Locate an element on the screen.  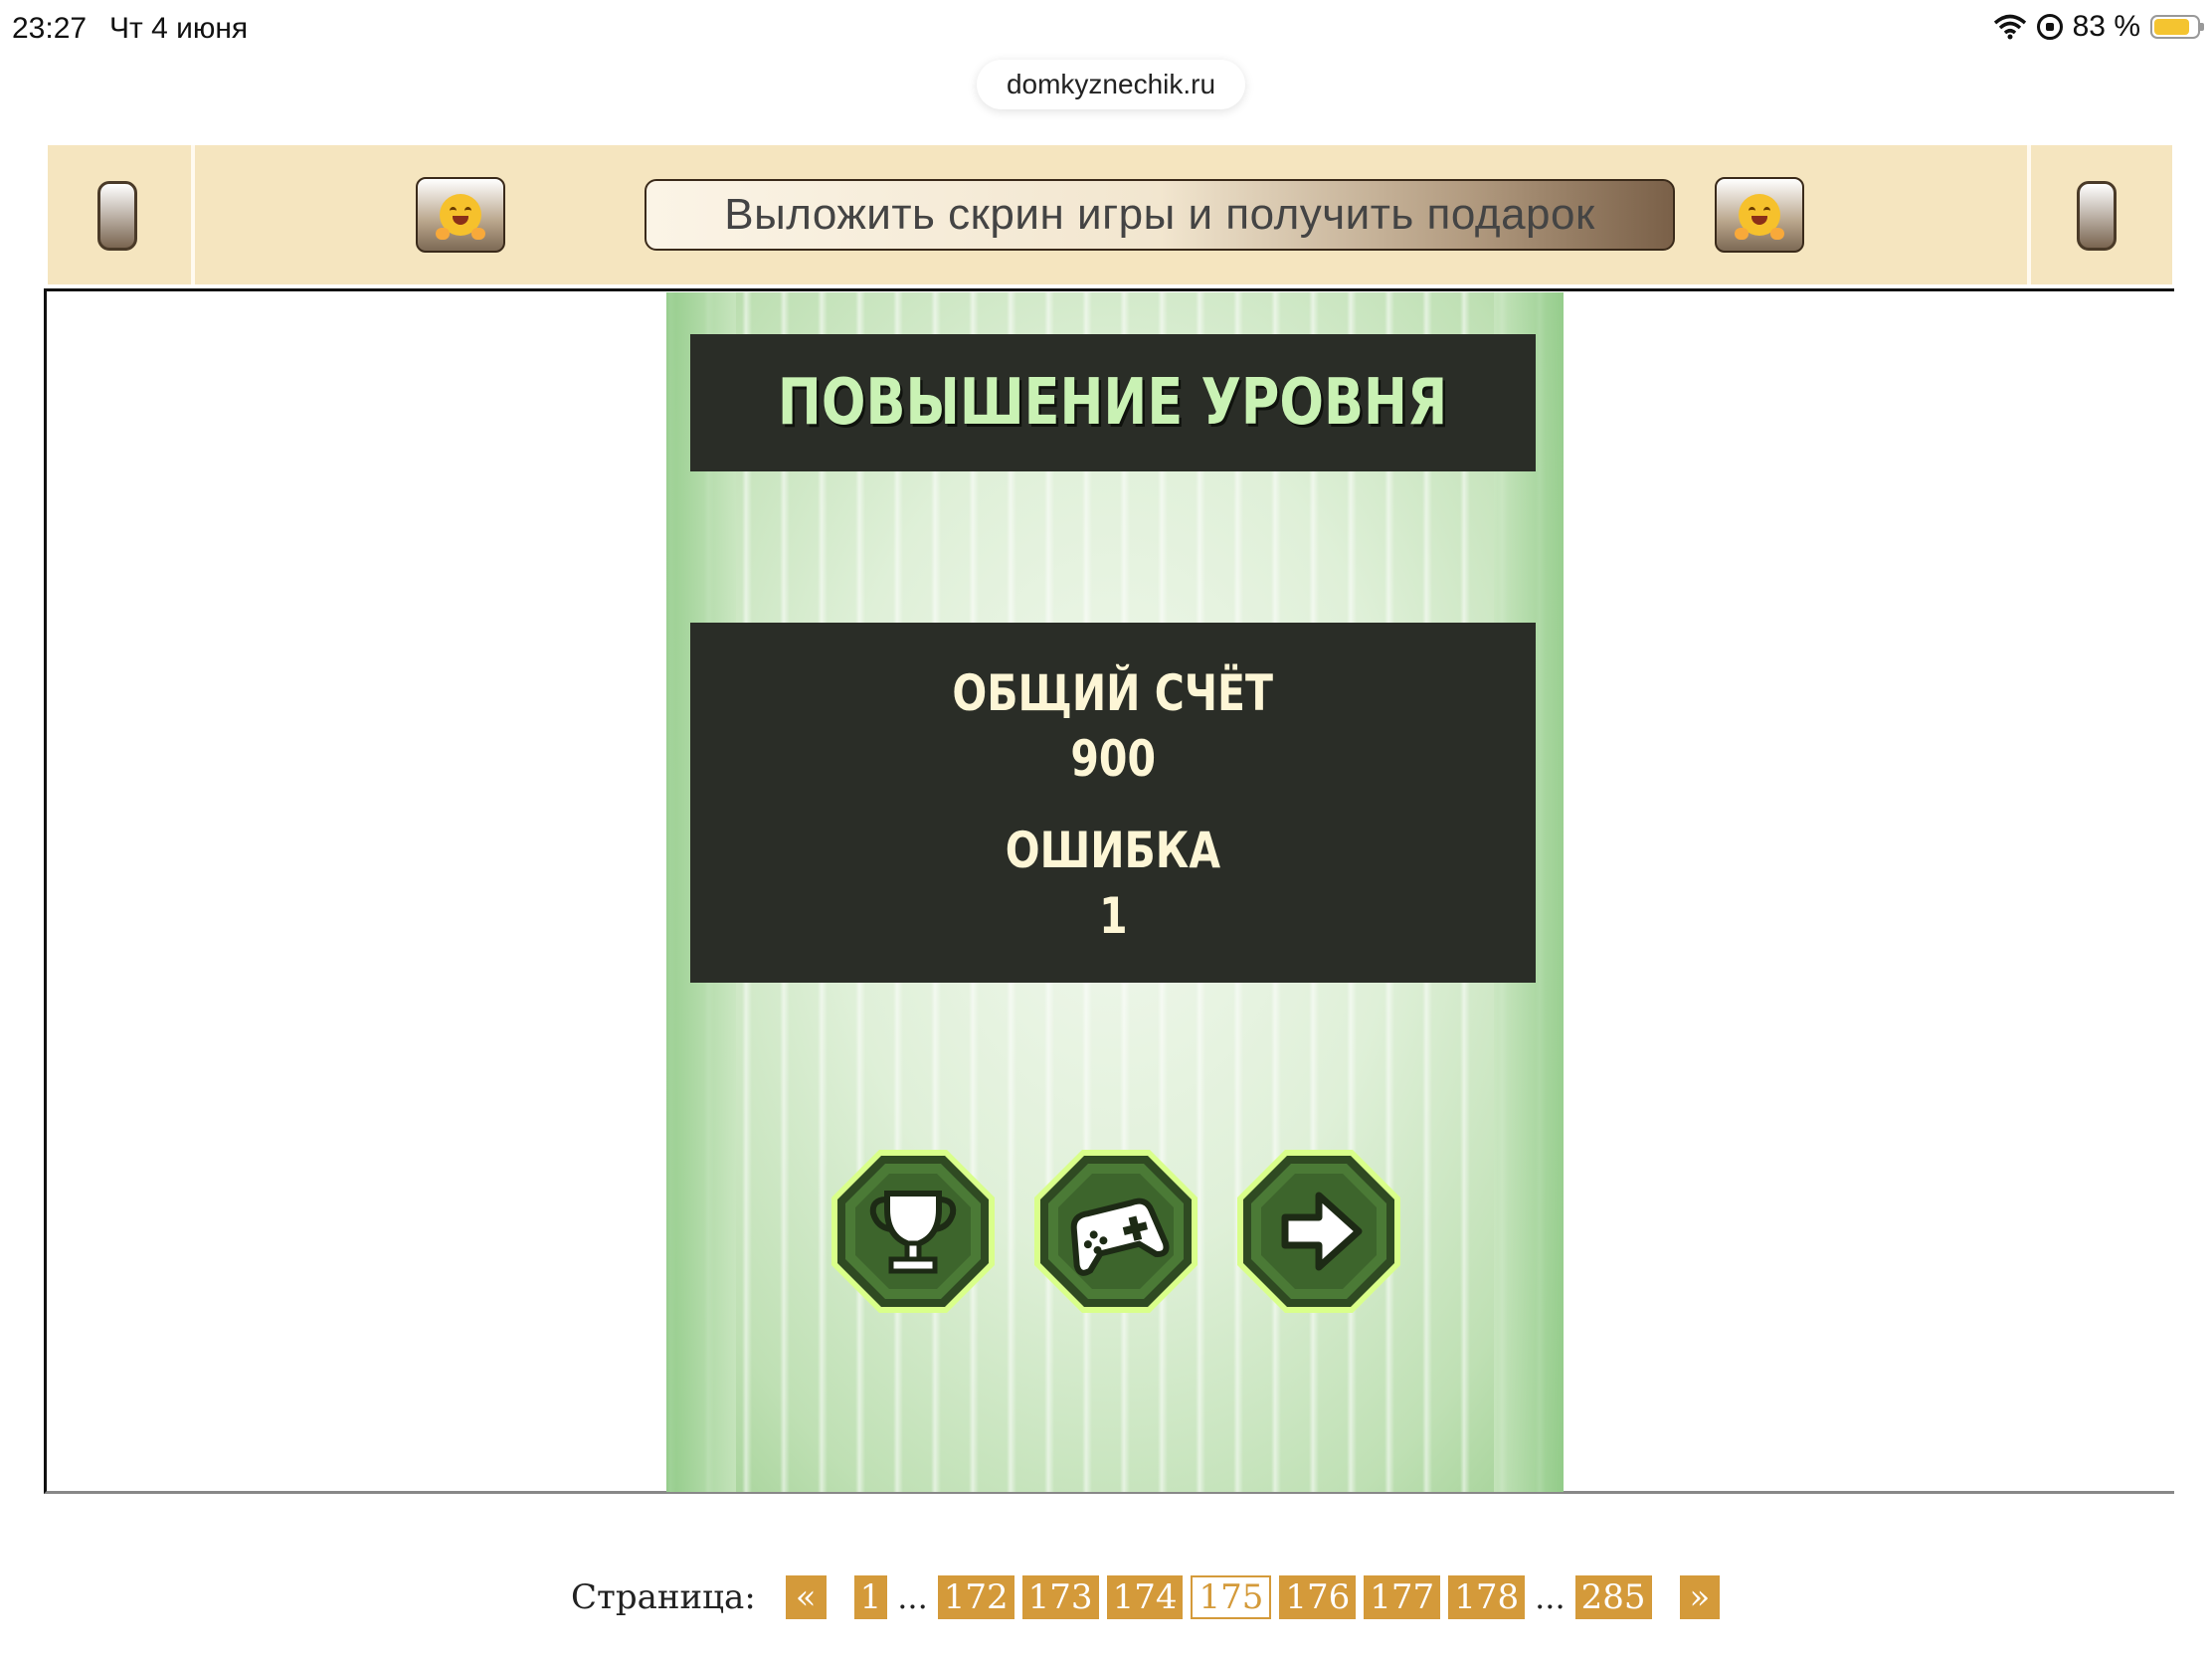
status-time: 23:27 is located at coordinates (50, 28).